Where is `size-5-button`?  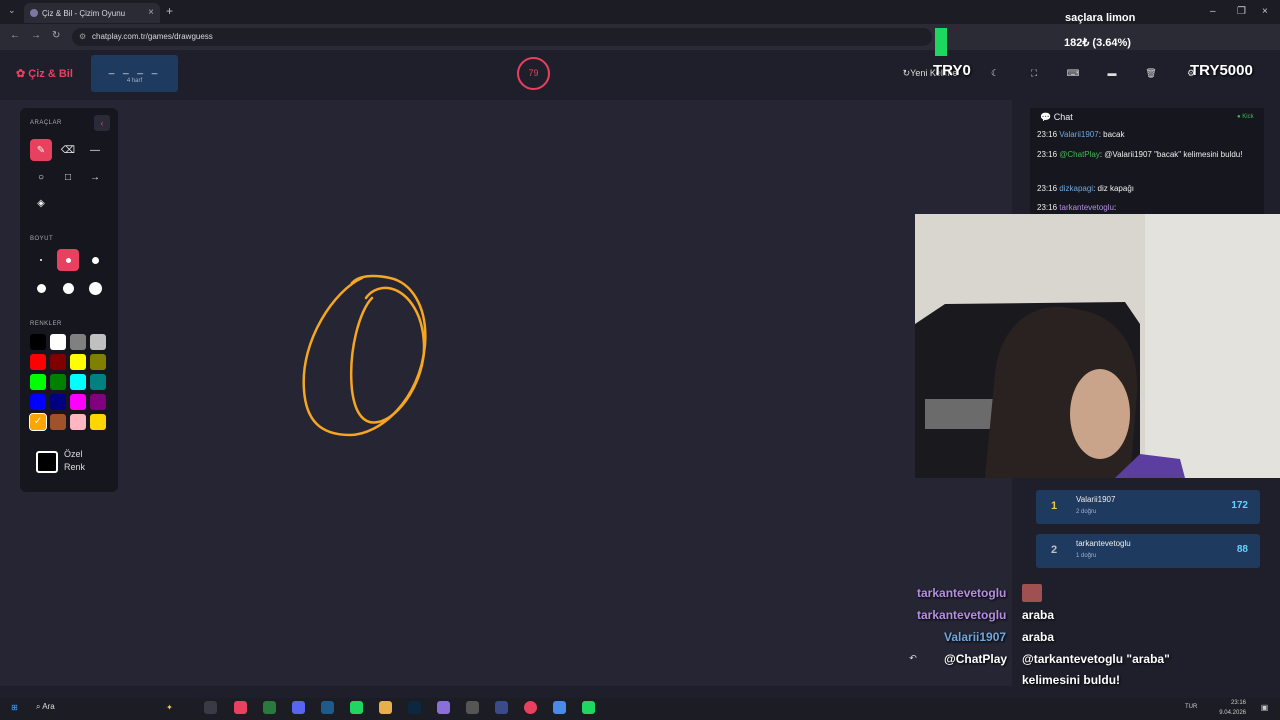
size-5-button is located at coordinates (68, 288).